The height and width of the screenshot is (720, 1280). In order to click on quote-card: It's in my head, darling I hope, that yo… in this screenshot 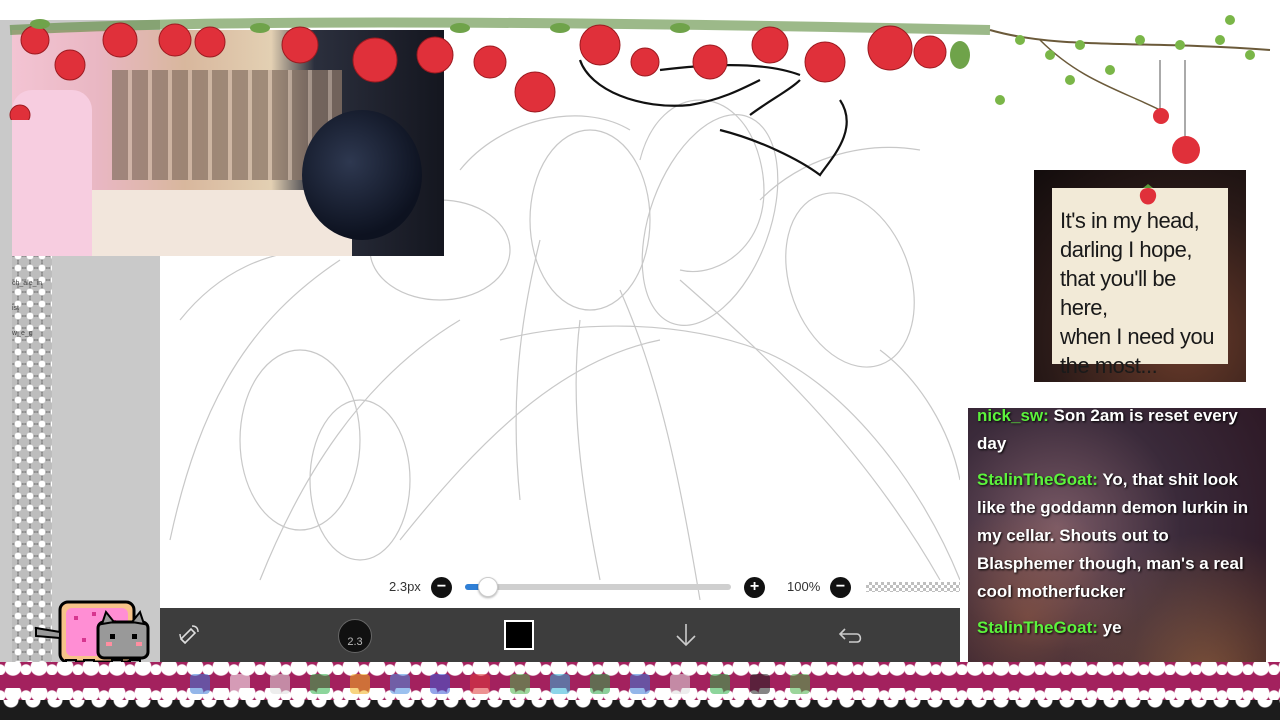, I will do `click(1140, 276)`.